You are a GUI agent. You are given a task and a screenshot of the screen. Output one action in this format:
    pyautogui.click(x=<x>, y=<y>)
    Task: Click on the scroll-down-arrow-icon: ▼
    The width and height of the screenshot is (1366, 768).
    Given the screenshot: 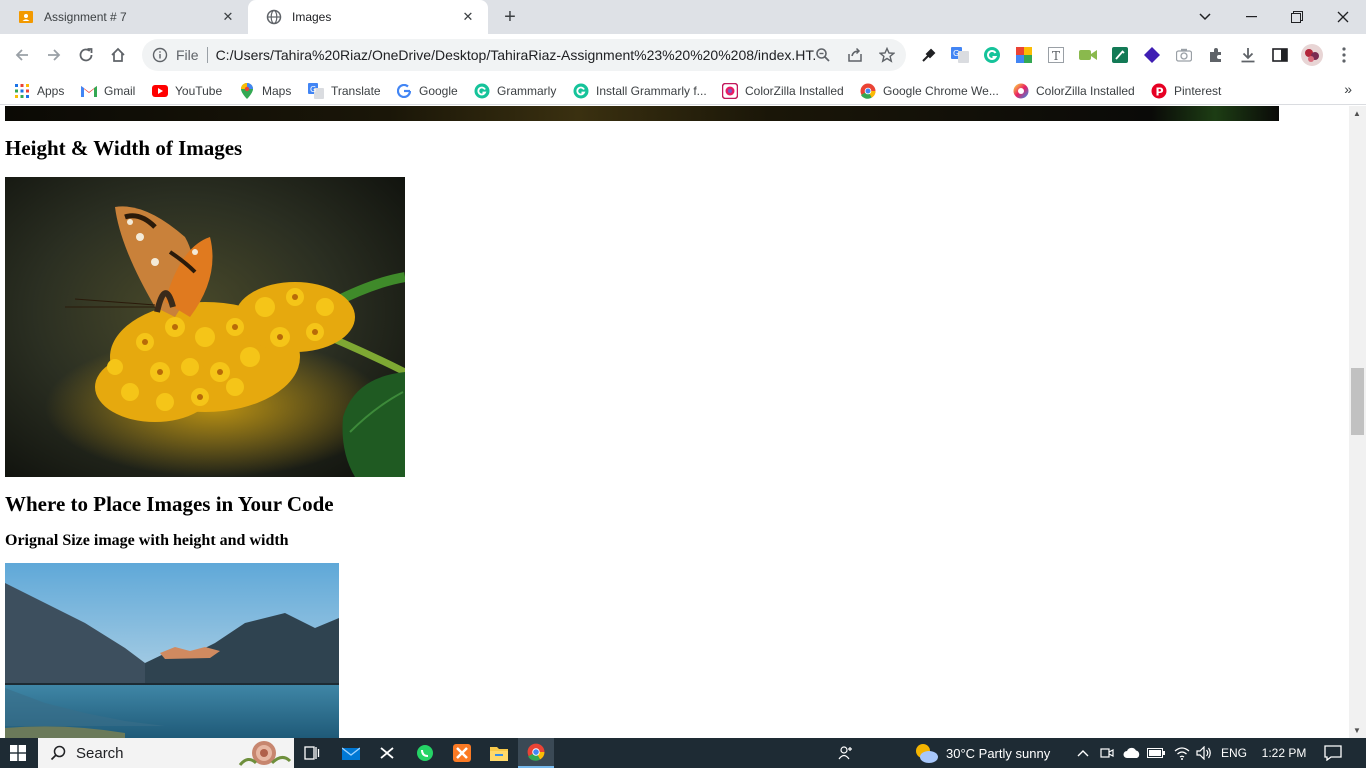 What is the action you would take?
    pyautogui.click(x=1357, y=730)
    